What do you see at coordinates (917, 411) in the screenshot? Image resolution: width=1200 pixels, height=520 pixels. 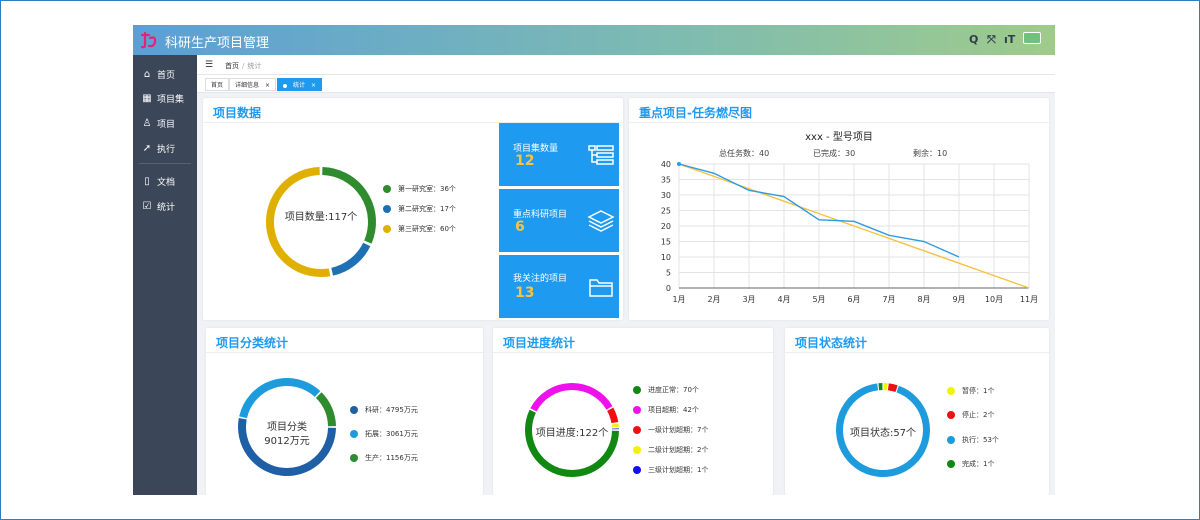 I see `status-stats-card: 项目状态统计 项目状态:57个 暂停：1个 停止：2个 执行：53个 完成：1个` at bounding box center [917, 411].